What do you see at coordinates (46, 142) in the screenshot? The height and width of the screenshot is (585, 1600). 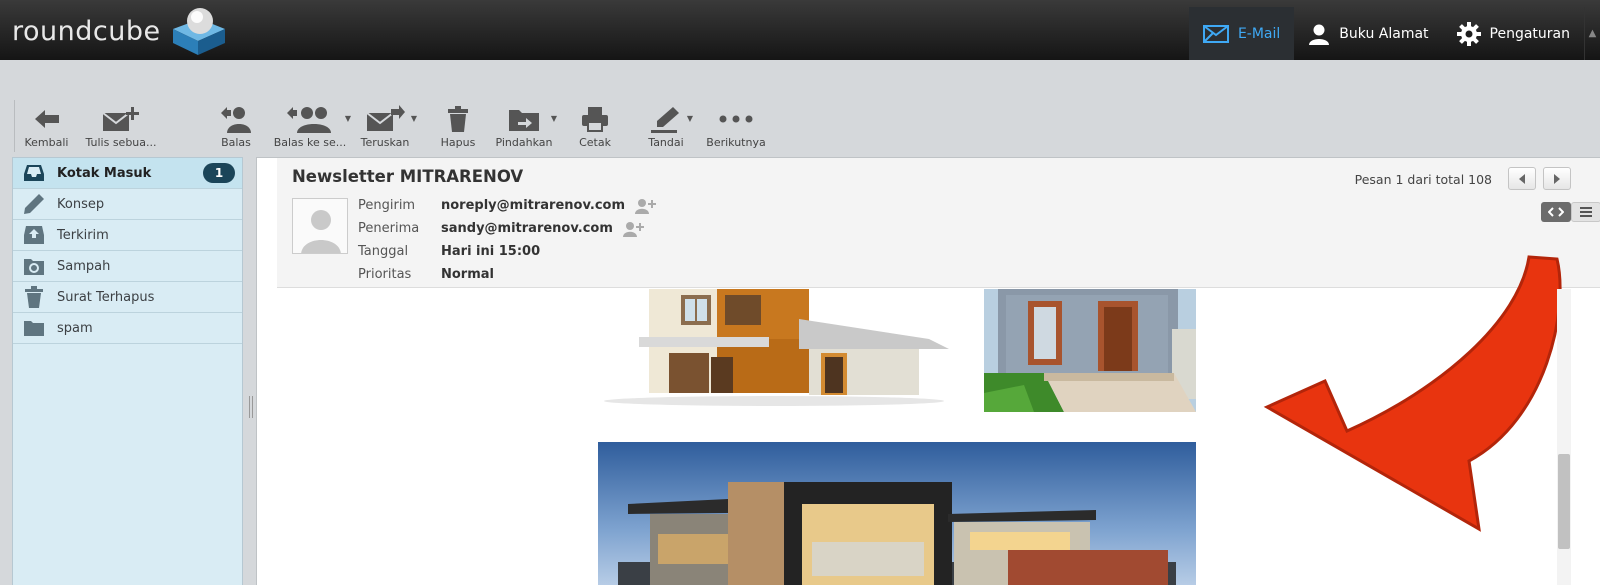 I see `back-label: Kembali` at bounding box center [46, 142].